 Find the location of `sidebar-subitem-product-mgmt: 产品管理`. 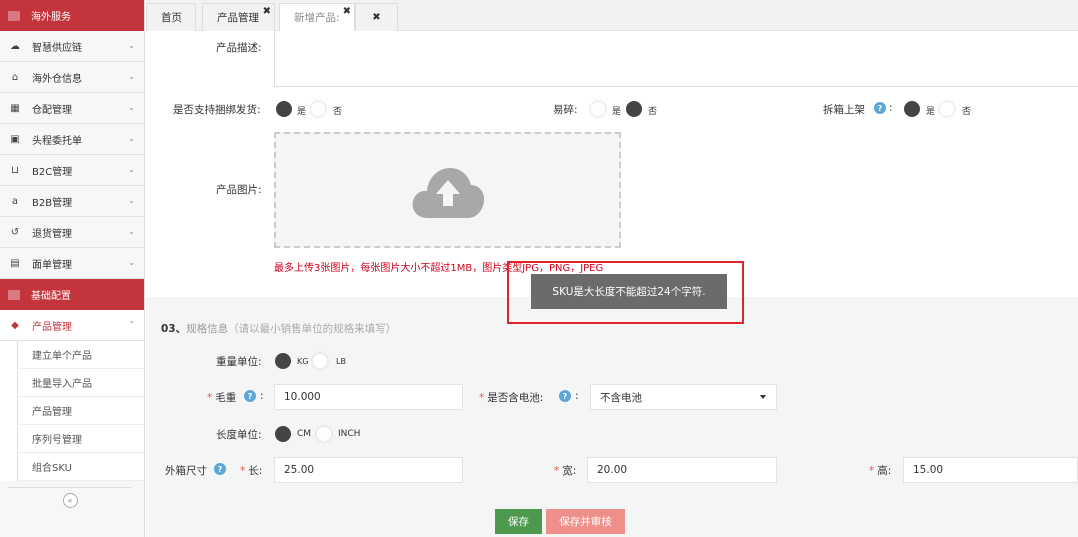

sidebar-subitem-product-mgmt: 产品管理 is located at coordinates (80, 411).